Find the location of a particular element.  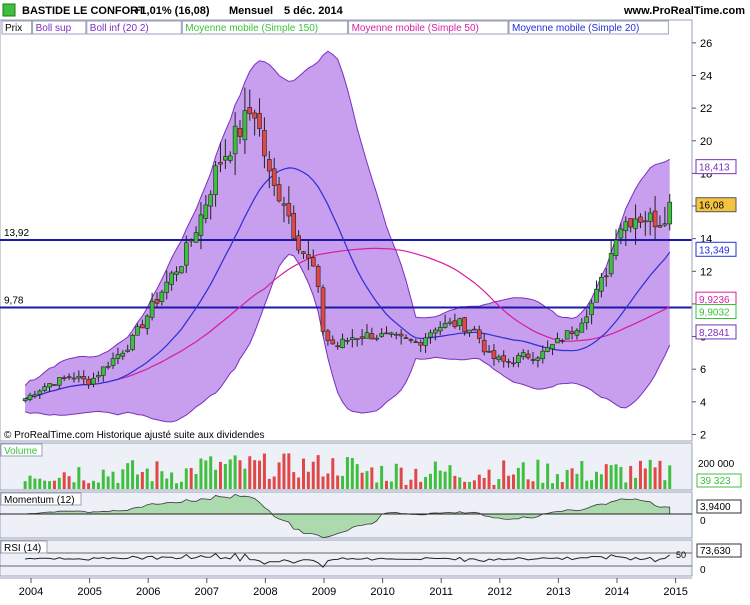

price-tick-label: 26 is located at coordinates (706, 44).